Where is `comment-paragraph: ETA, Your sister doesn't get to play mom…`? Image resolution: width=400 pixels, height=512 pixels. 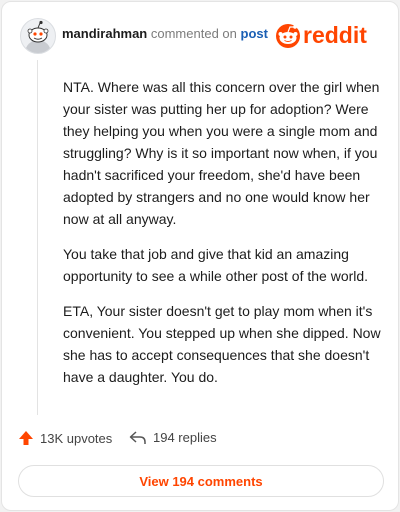 comment-paragraph: ETA, Your sister doesn't get to play mom… is located at coordinates (222, 344).